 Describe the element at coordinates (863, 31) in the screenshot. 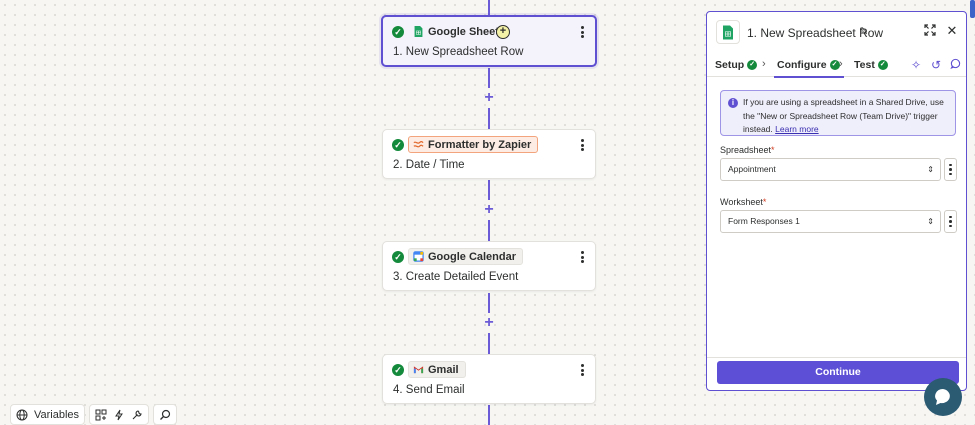

I see `edit-title-icon: ✎` at that location.